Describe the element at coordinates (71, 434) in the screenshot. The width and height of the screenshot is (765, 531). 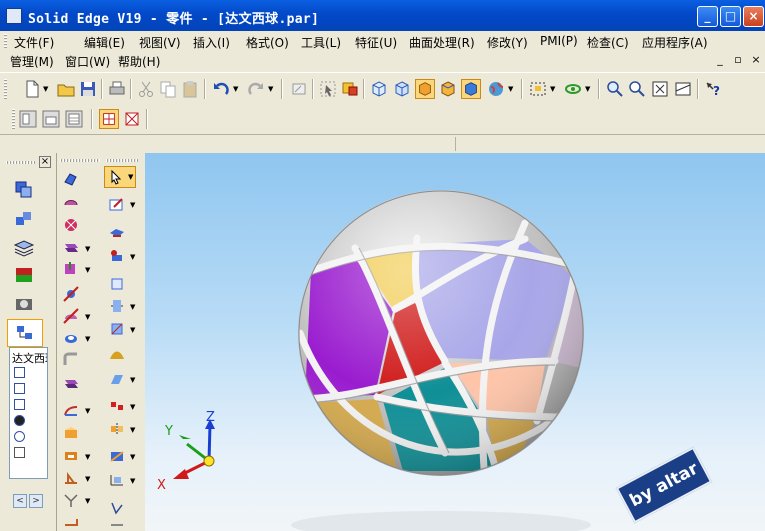
I see `thicken-icon` at that location.